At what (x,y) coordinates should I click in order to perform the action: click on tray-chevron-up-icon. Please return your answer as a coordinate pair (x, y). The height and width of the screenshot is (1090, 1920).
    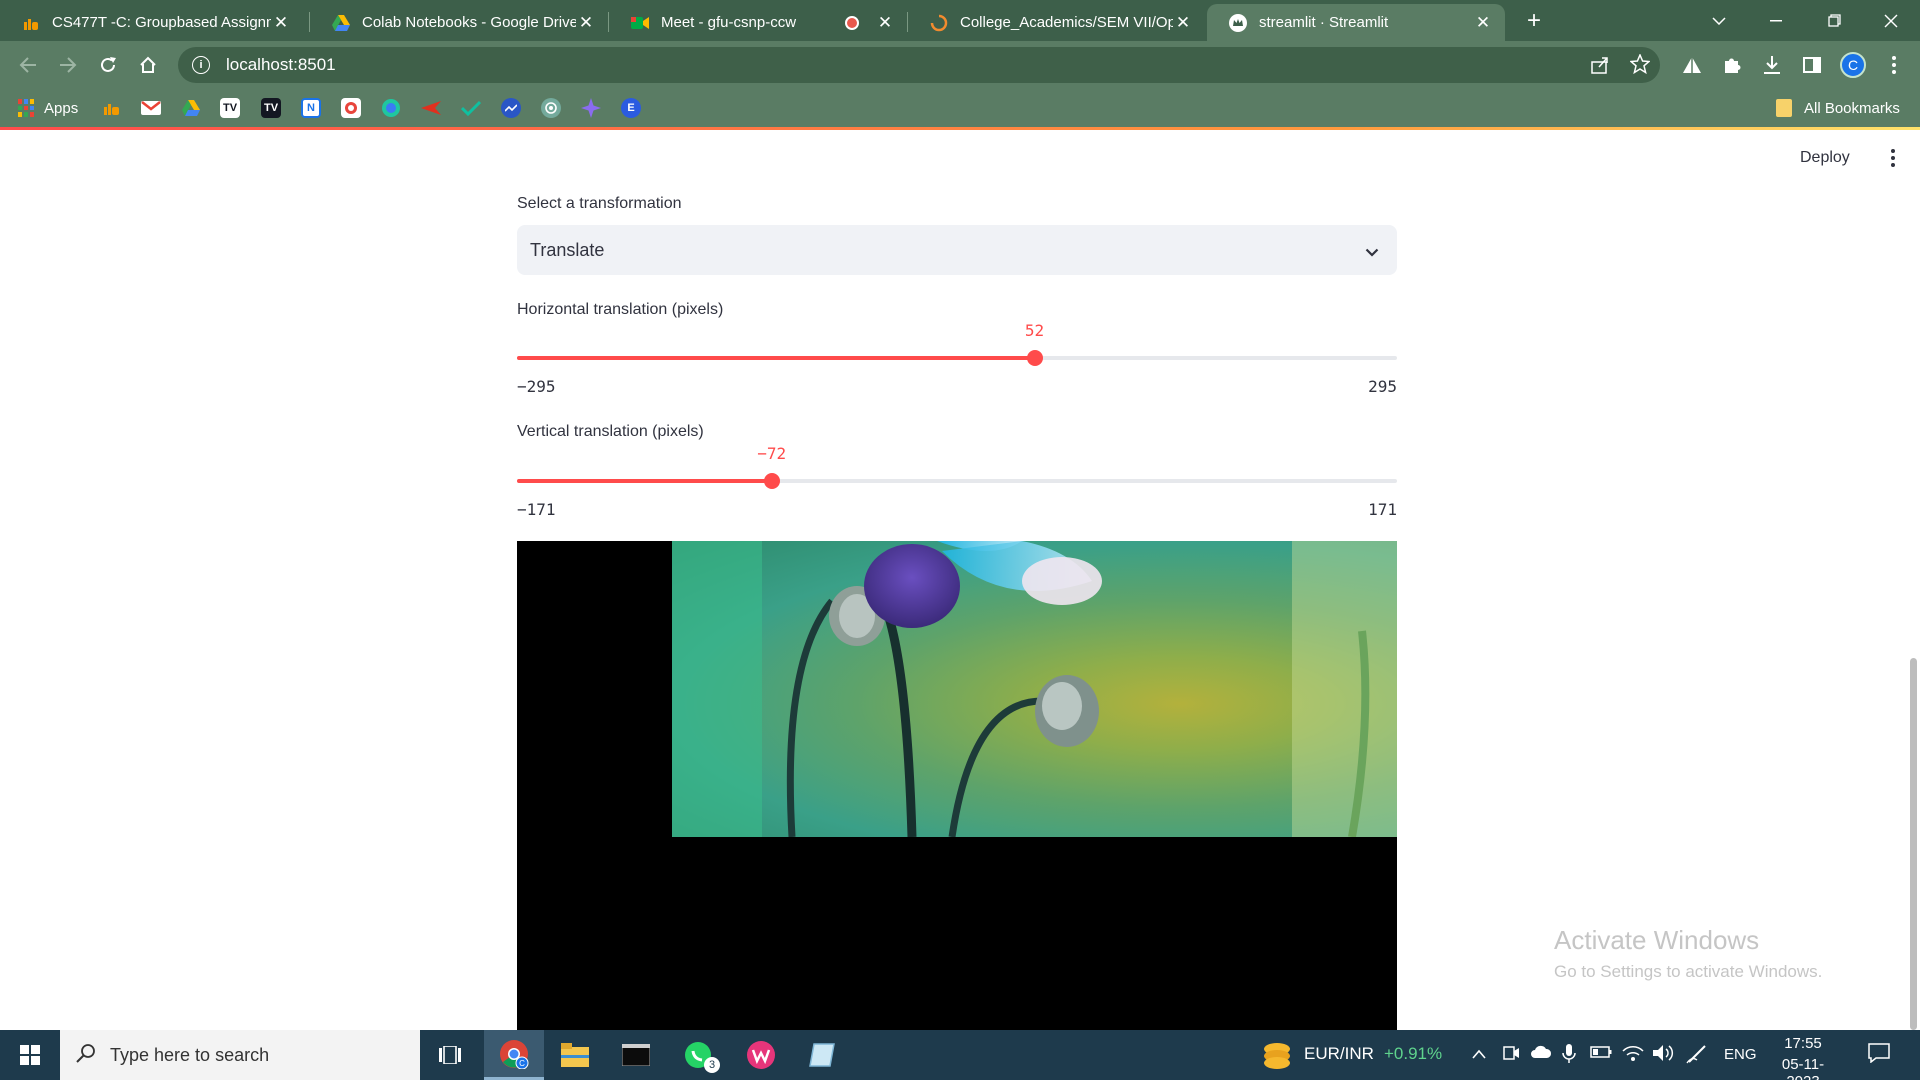
    Looking at the image, I should click on (1479, 1054).